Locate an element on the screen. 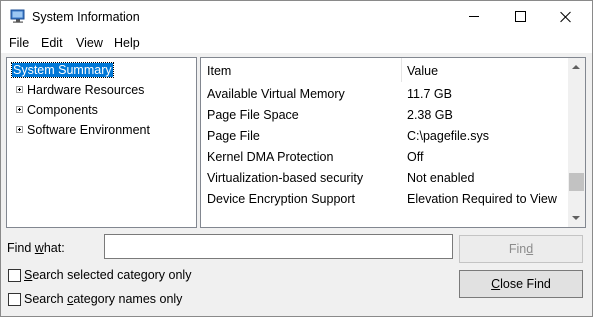 This screenshot has height=319, width=595. window-title: System Information is located at coordinates (86, 17).